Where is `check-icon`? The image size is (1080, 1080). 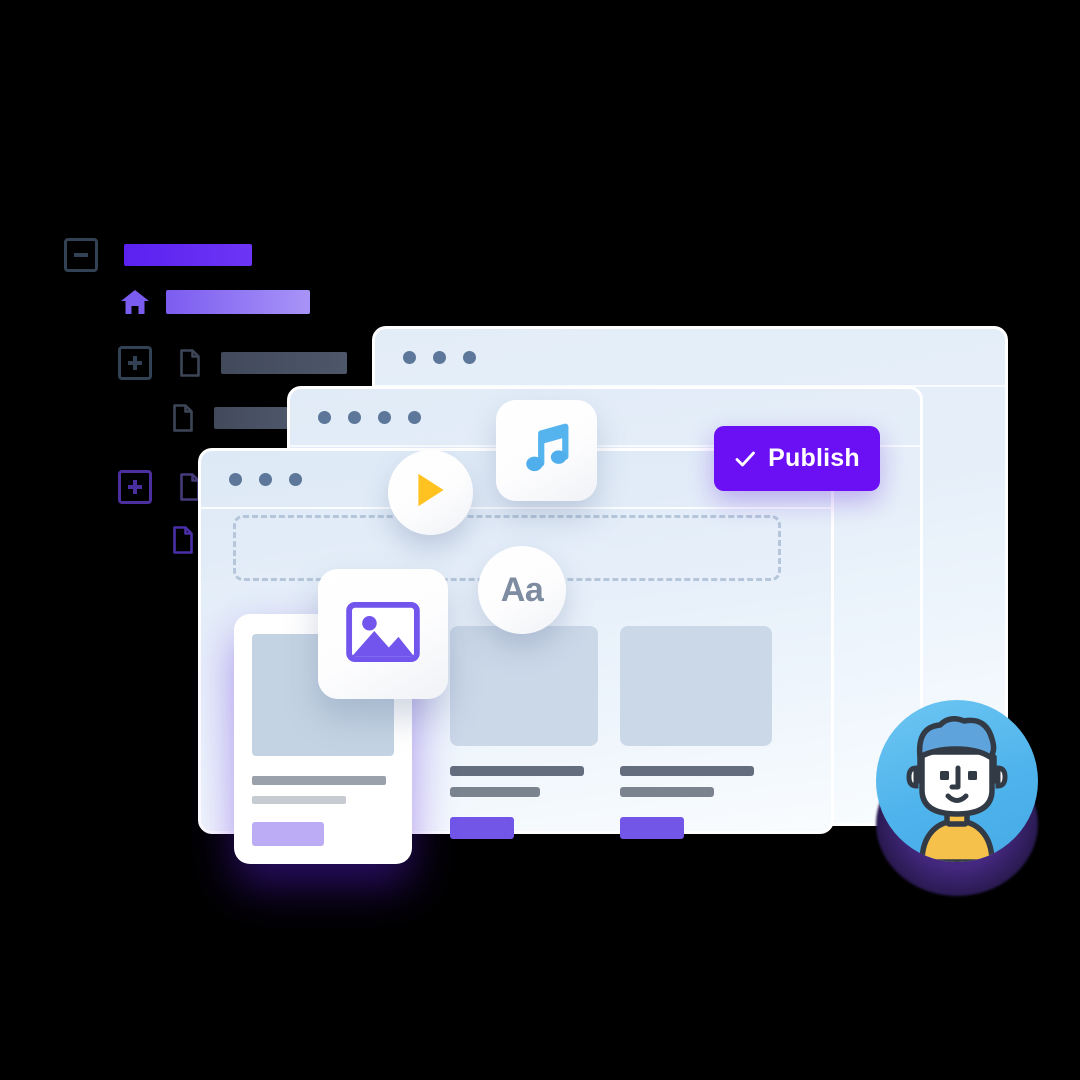
check-icon is located at coordinates (745, 459).